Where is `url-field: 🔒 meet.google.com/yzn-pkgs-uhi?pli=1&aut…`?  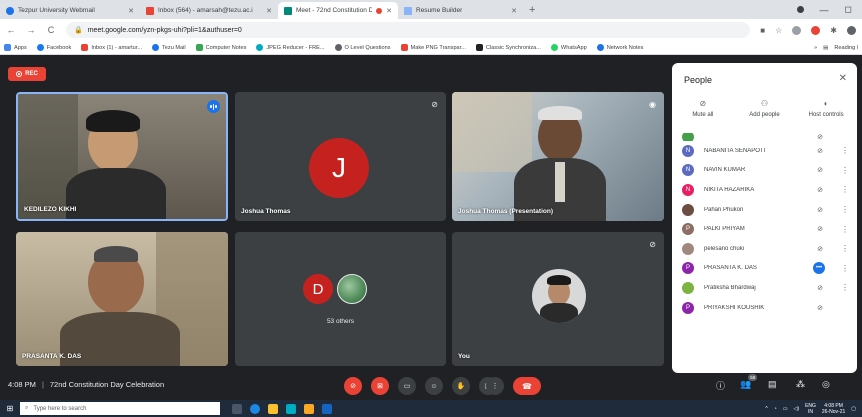 url-field: 🔒 meet.google.com/yzn-pkgs-uhi?pli=1&aut… is located at coordinates (408, 30).